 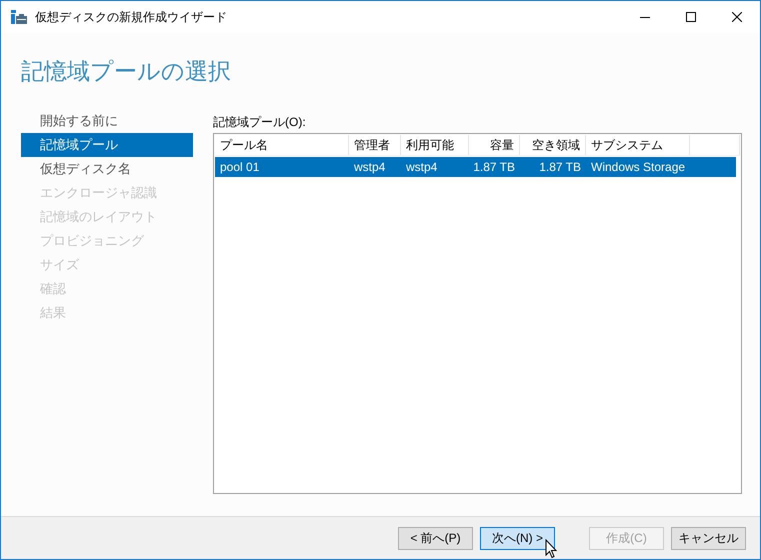 What do you see at coordinates (260, 122) in the screenshot?
I see `pool-list-label: 記憶域プール(O):` at bounding box center [260, 122].